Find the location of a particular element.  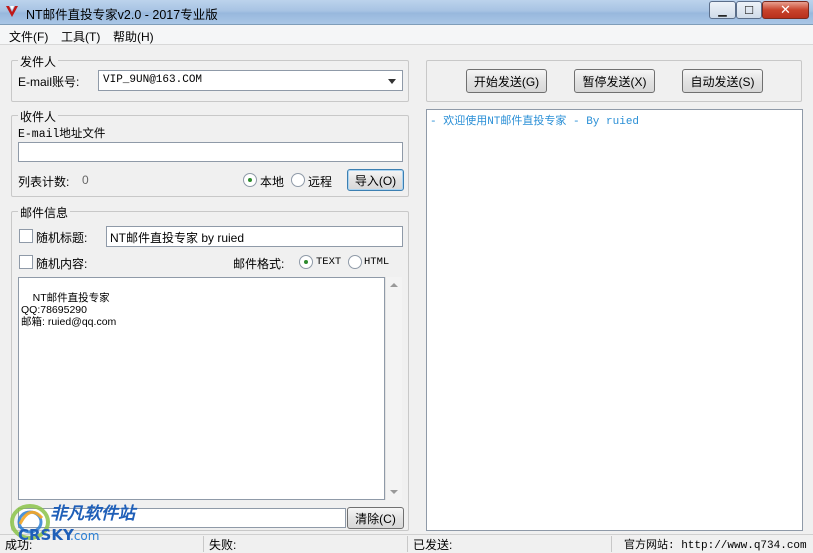

address-file-input is located at coordinates (210, 152).